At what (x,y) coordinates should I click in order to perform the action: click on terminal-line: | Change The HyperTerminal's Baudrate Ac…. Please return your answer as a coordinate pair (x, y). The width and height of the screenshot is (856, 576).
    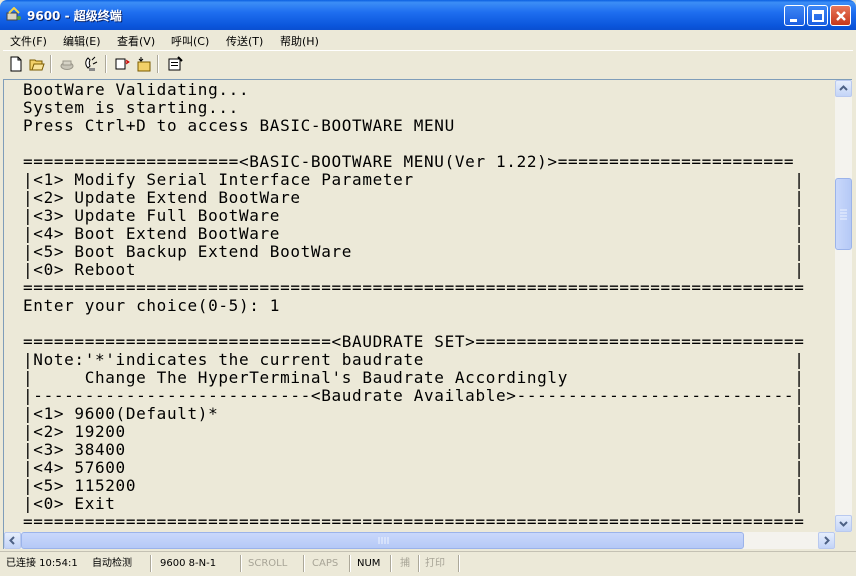
    Looking at the image, I should click on (414, 377).